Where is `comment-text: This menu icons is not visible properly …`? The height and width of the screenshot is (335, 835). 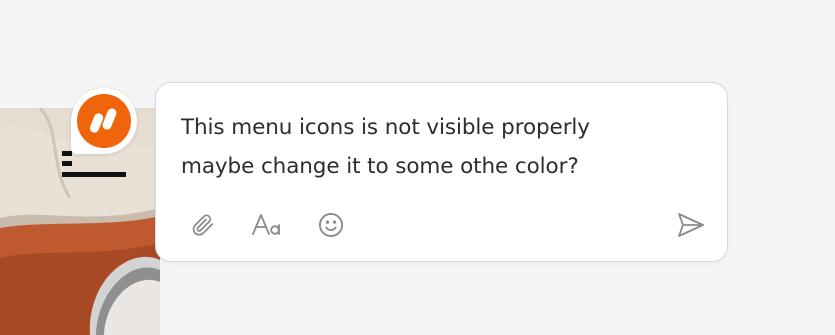 comment-text: This menu icons is not visible properly … is located at coordinates (441, 147).